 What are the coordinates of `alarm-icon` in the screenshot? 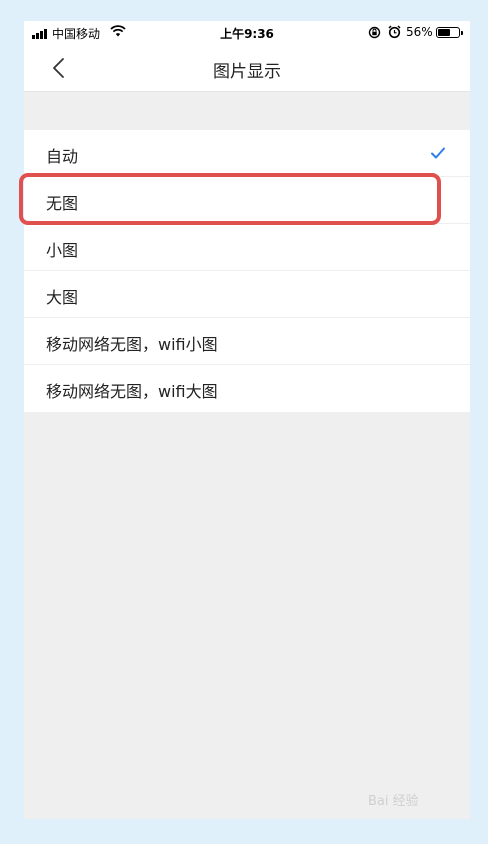 It's located at (394, 33).